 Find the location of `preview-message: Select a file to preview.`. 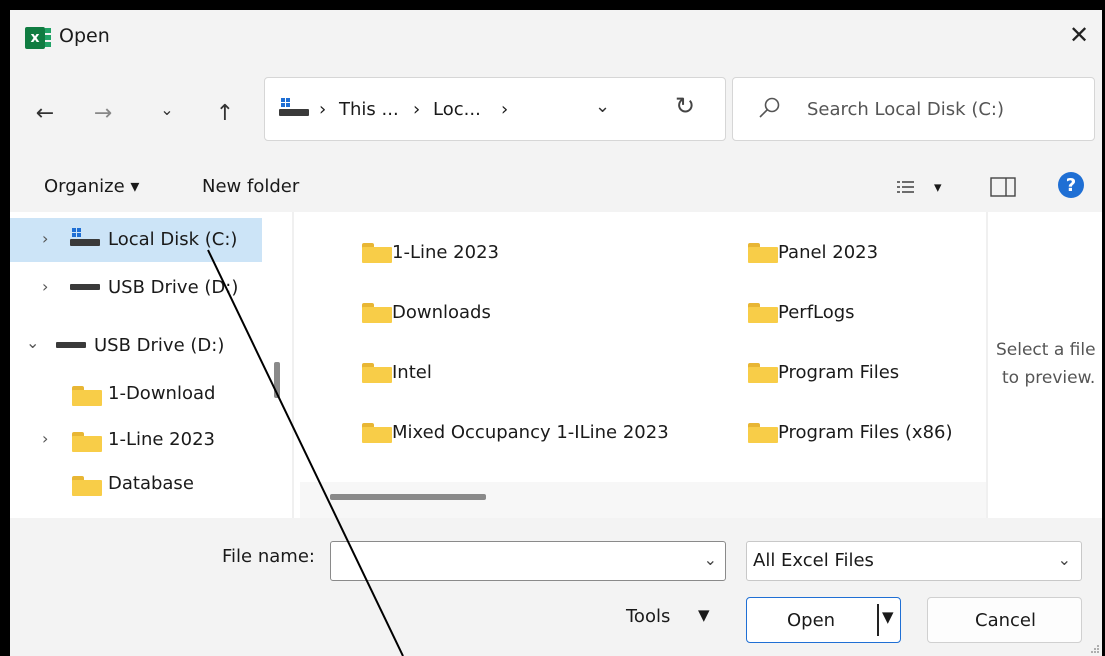

preview-message: Select a file to preview. is located at coordinates (1046, 364).